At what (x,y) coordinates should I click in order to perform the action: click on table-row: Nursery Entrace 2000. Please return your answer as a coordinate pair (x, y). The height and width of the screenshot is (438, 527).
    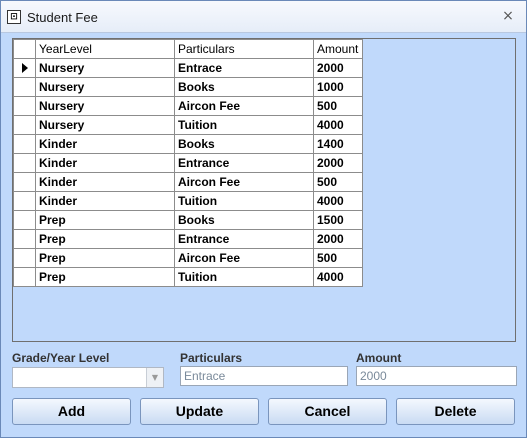
    Looking at the image, I should click on (188, 68).